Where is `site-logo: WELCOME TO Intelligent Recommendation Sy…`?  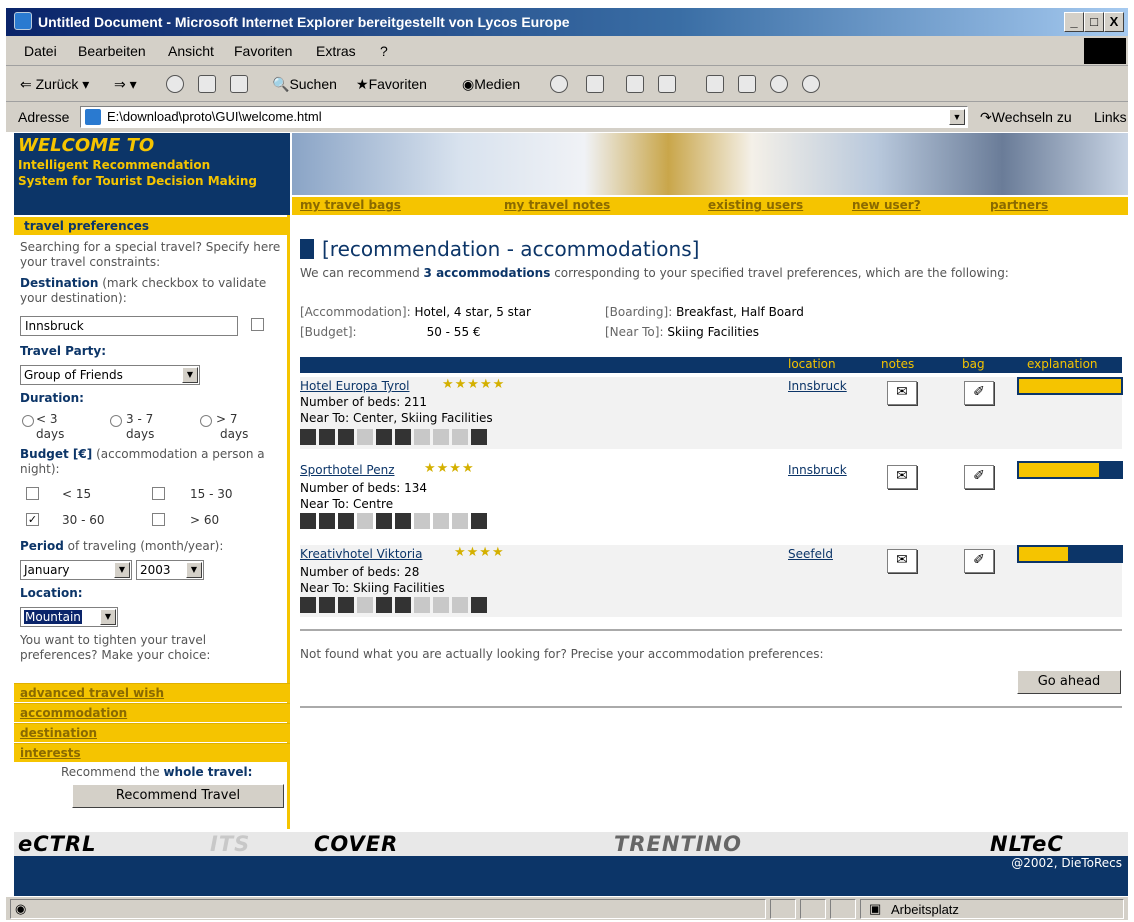
site-logo: WELCOME TO Intelligent Recommendation Sy… is located at coordinates (152, 174).